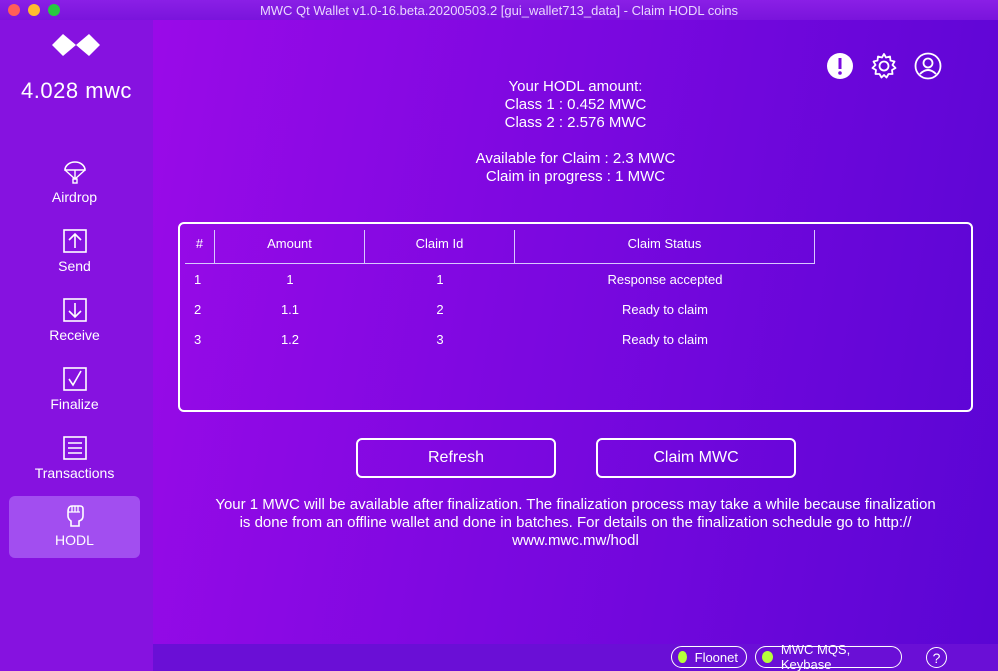  What do you see at coordinates (716, 657) in the screenshot?
I see `network-label: Floonet` at bounding box center [716, 657].